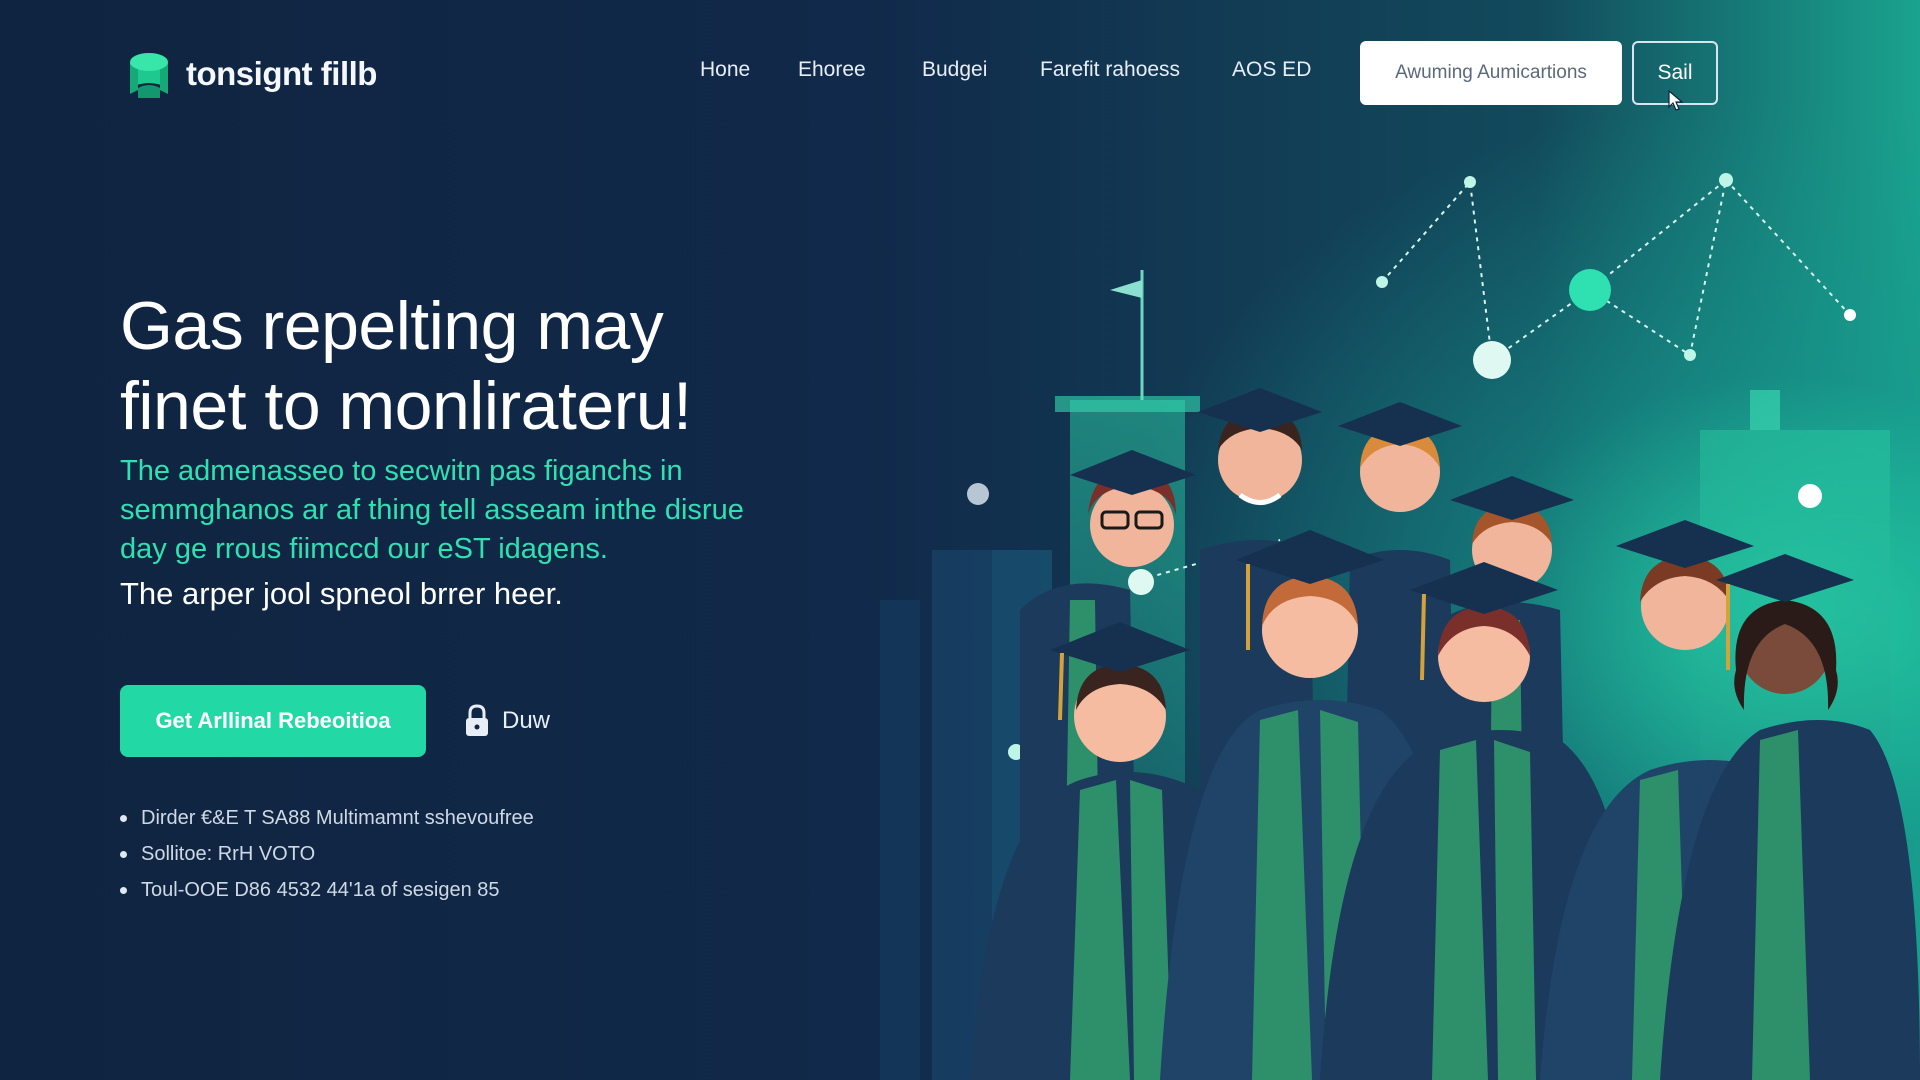  Describe the element at coordinates (725, 70) in the screenshot. I see `nav-link-hone: Hone` at that location.